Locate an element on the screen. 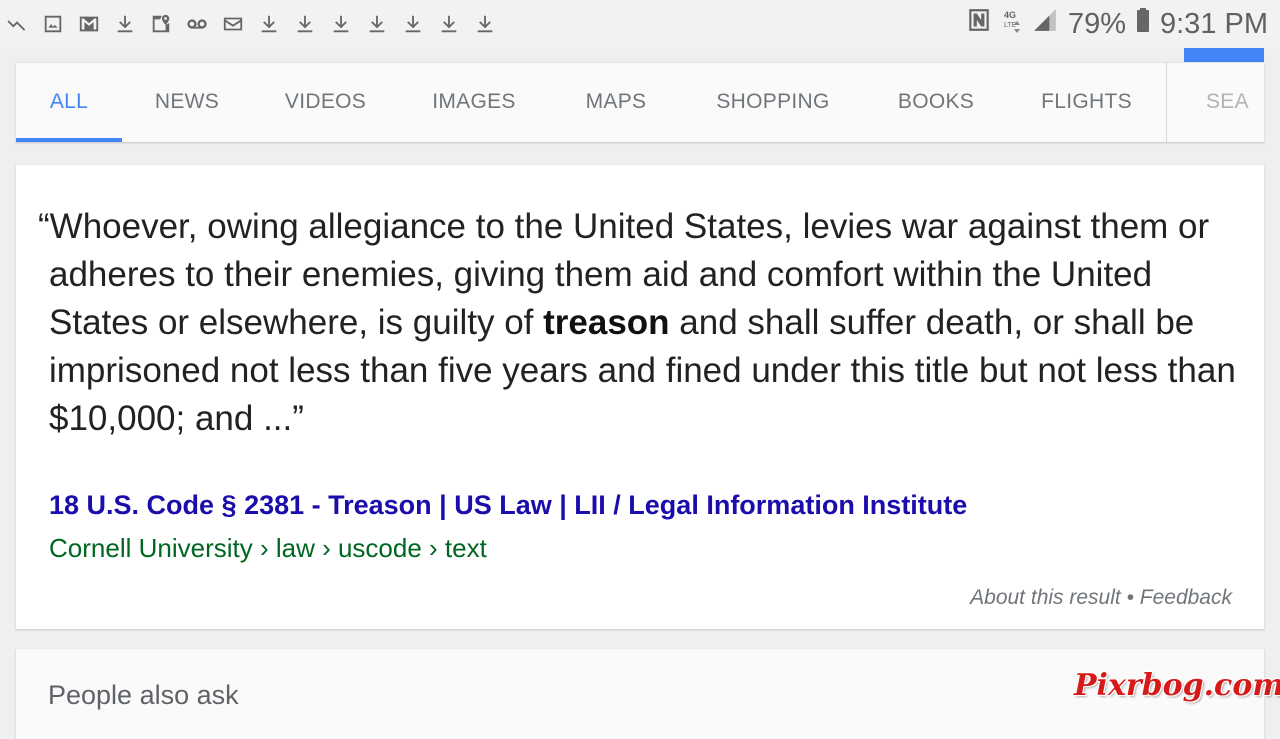 The height and width of the screenshot is (739, 1280). tab-news: NEWS is located at coordinates (187, 102).